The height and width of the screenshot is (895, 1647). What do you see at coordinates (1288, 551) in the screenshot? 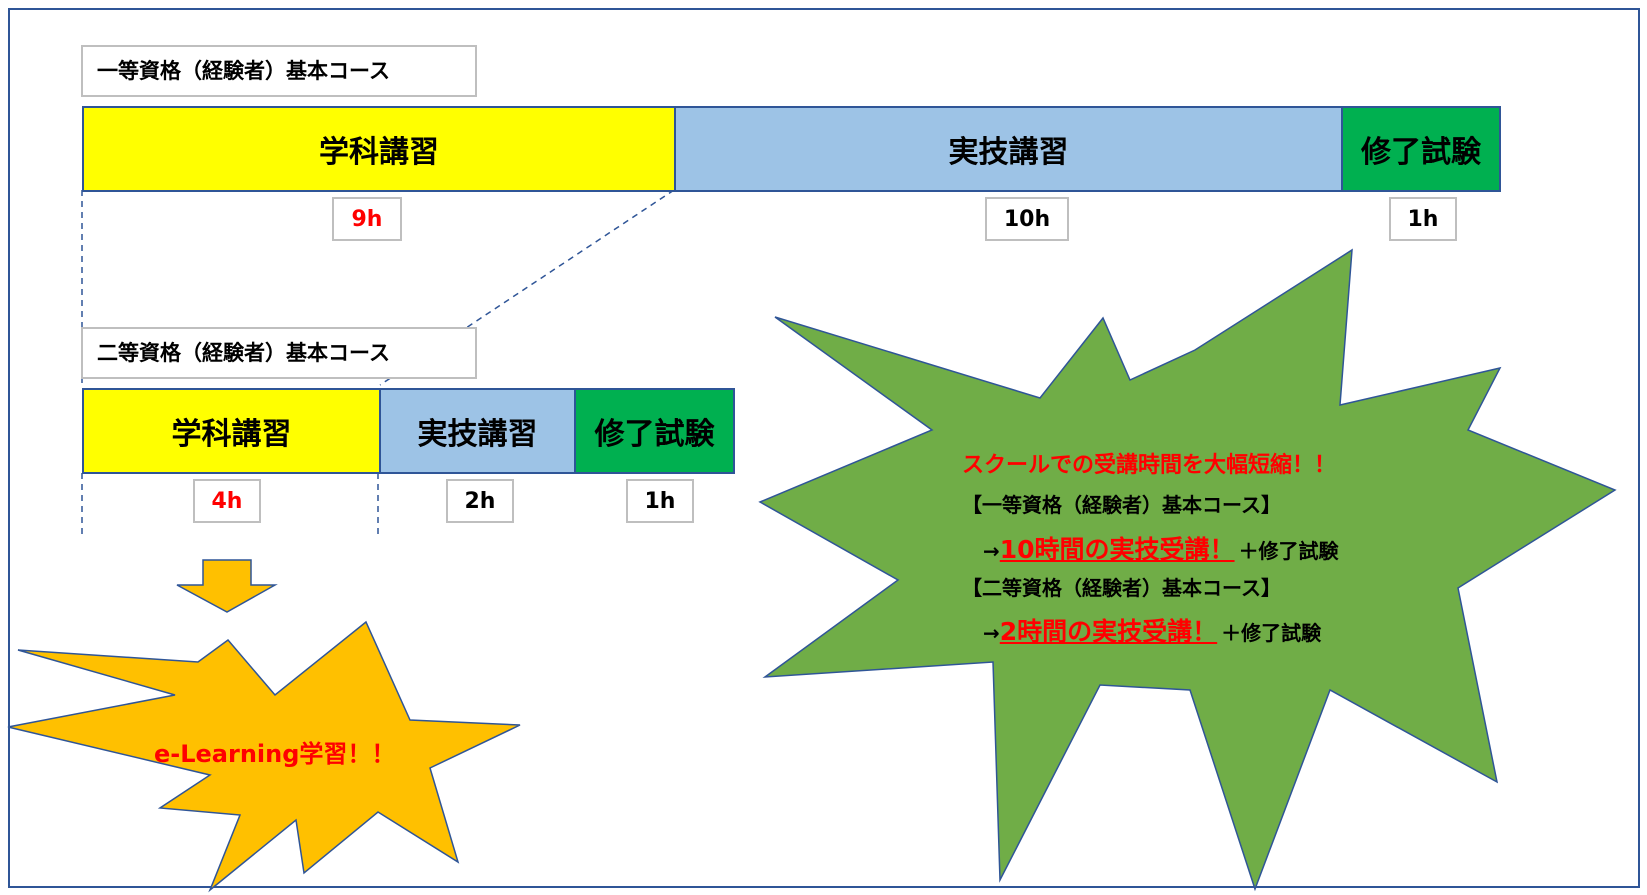
I see `summary-course1-suffix: ＋修了試験` at bounding box center [1288, 551].